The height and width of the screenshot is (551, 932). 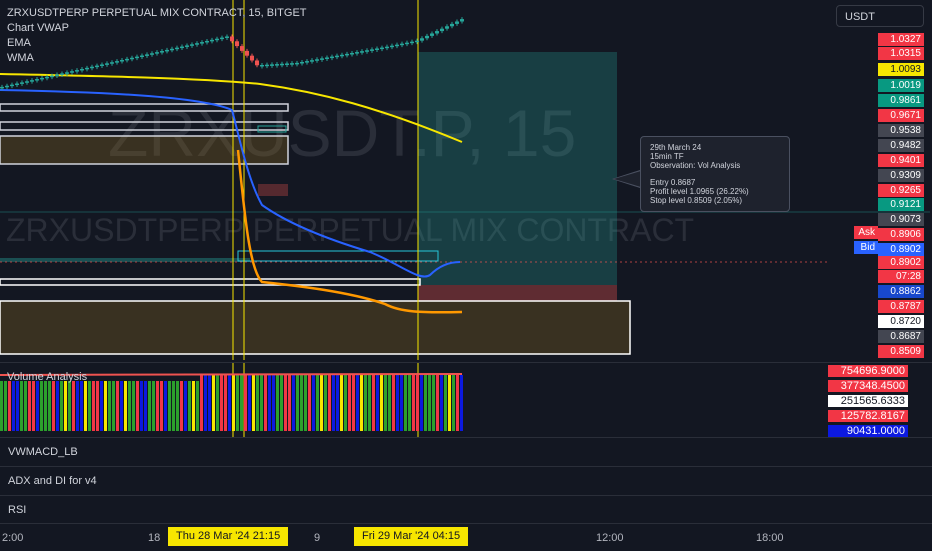 I want to click on legend-ema: EMA, so click(x=19, y=43).